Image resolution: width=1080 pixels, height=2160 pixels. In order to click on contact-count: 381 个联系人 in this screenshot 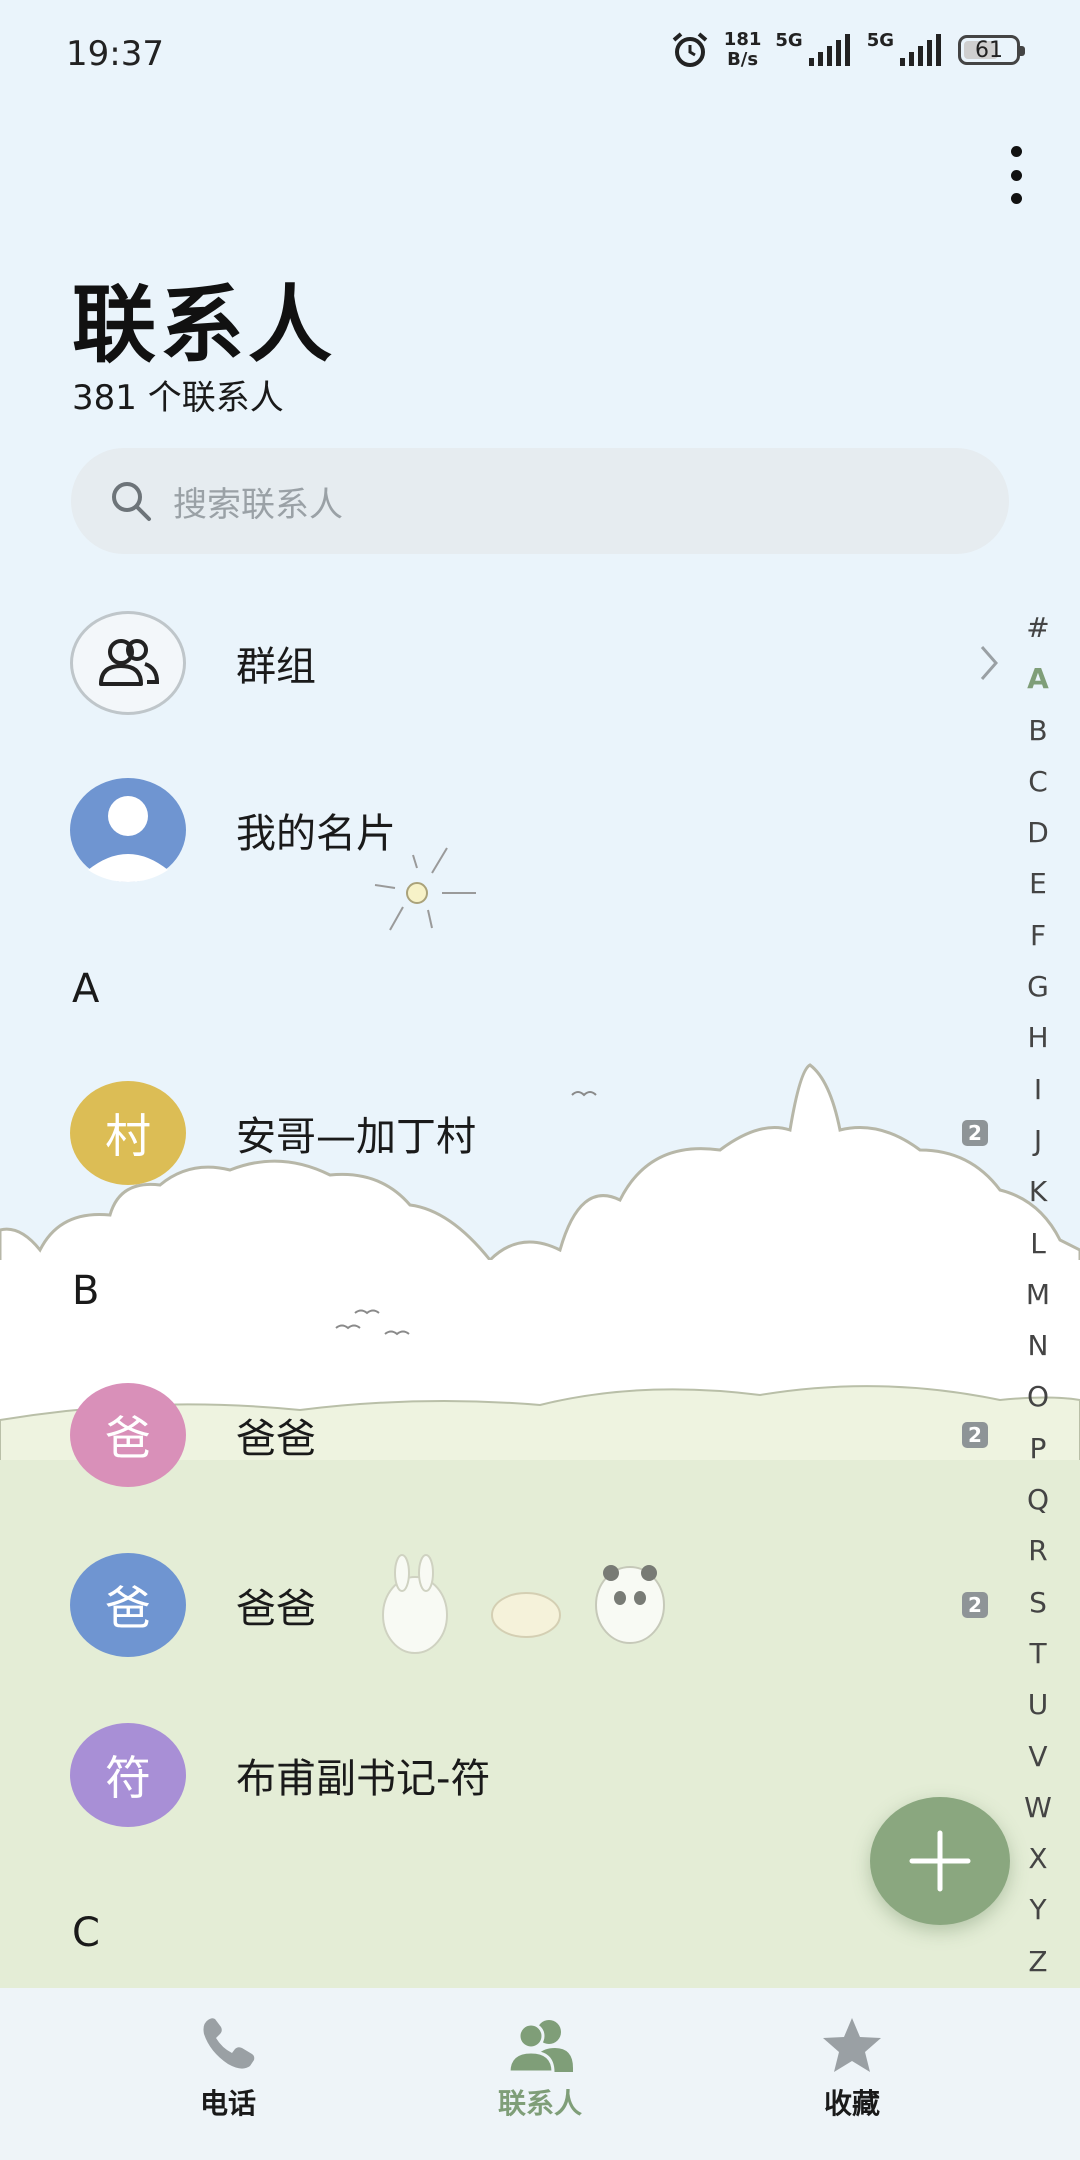, I will do `click(178, 398)`.